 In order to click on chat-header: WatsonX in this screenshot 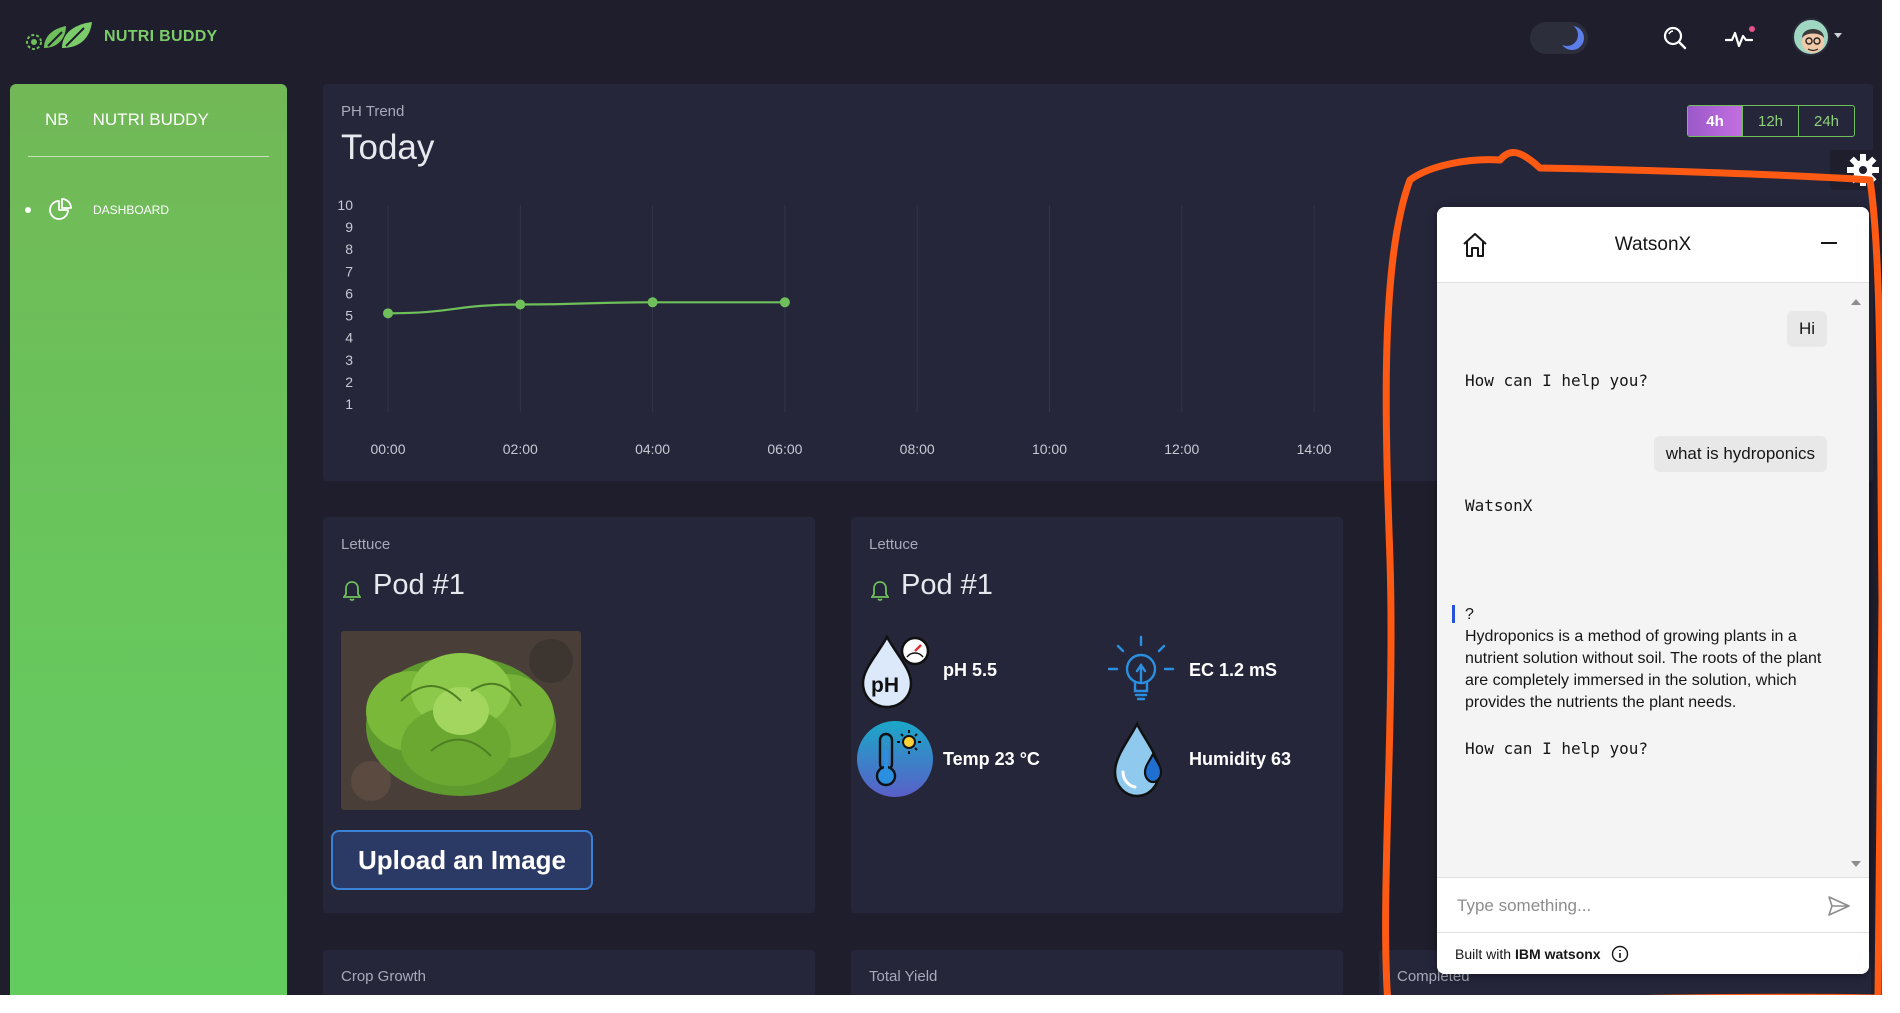, I will do `click(1653, 245)`.